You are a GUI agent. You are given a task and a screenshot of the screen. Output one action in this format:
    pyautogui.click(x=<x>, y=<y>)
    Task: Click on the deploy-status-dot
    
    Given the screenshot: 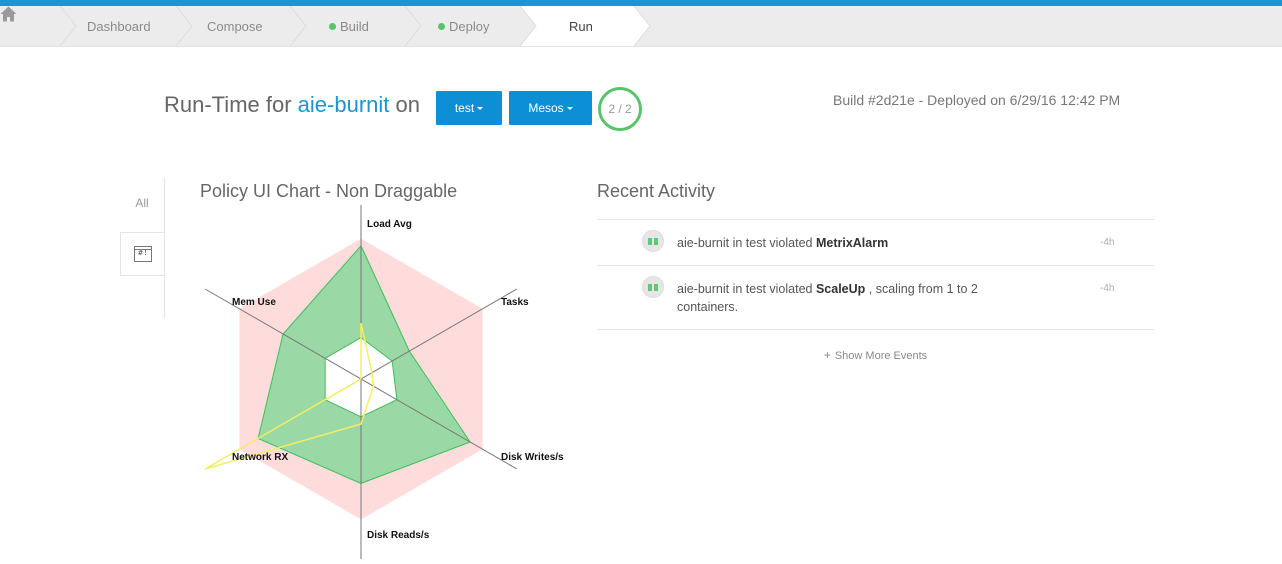 What is the action you would take?
    pyautogui.click(x=441, y=26)
    